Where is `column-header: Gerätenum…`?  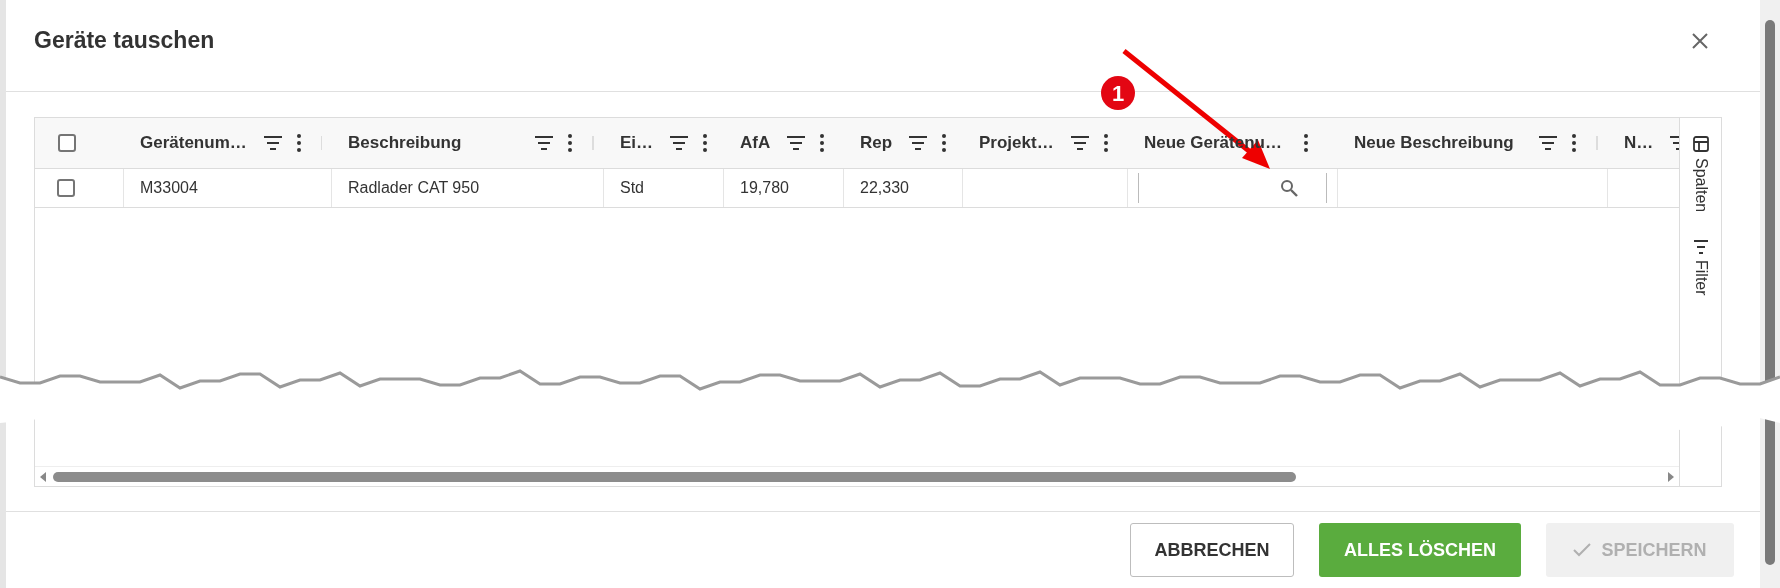
column-header: Gerätenum… is located at coordinates (193, 143).